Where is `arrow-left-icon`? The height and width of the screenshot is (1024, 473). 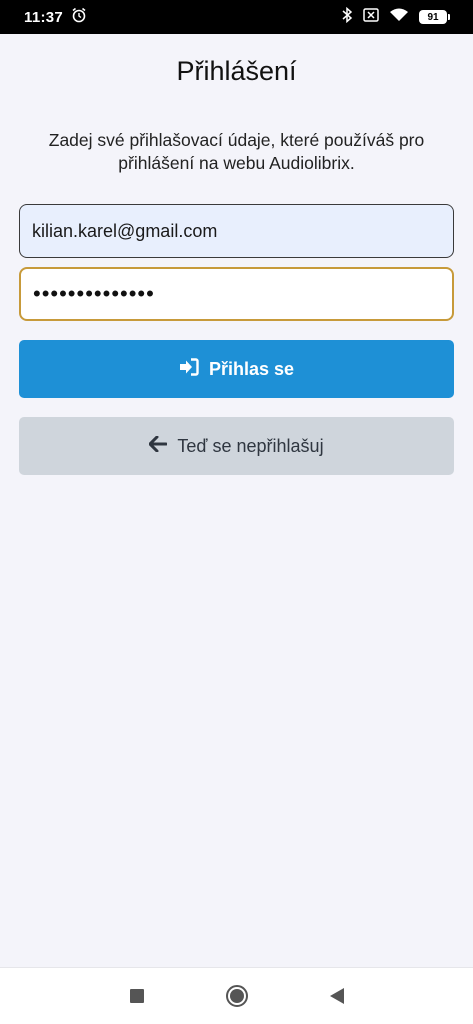
arrow-left-icon is located at coordinates (158, 446).